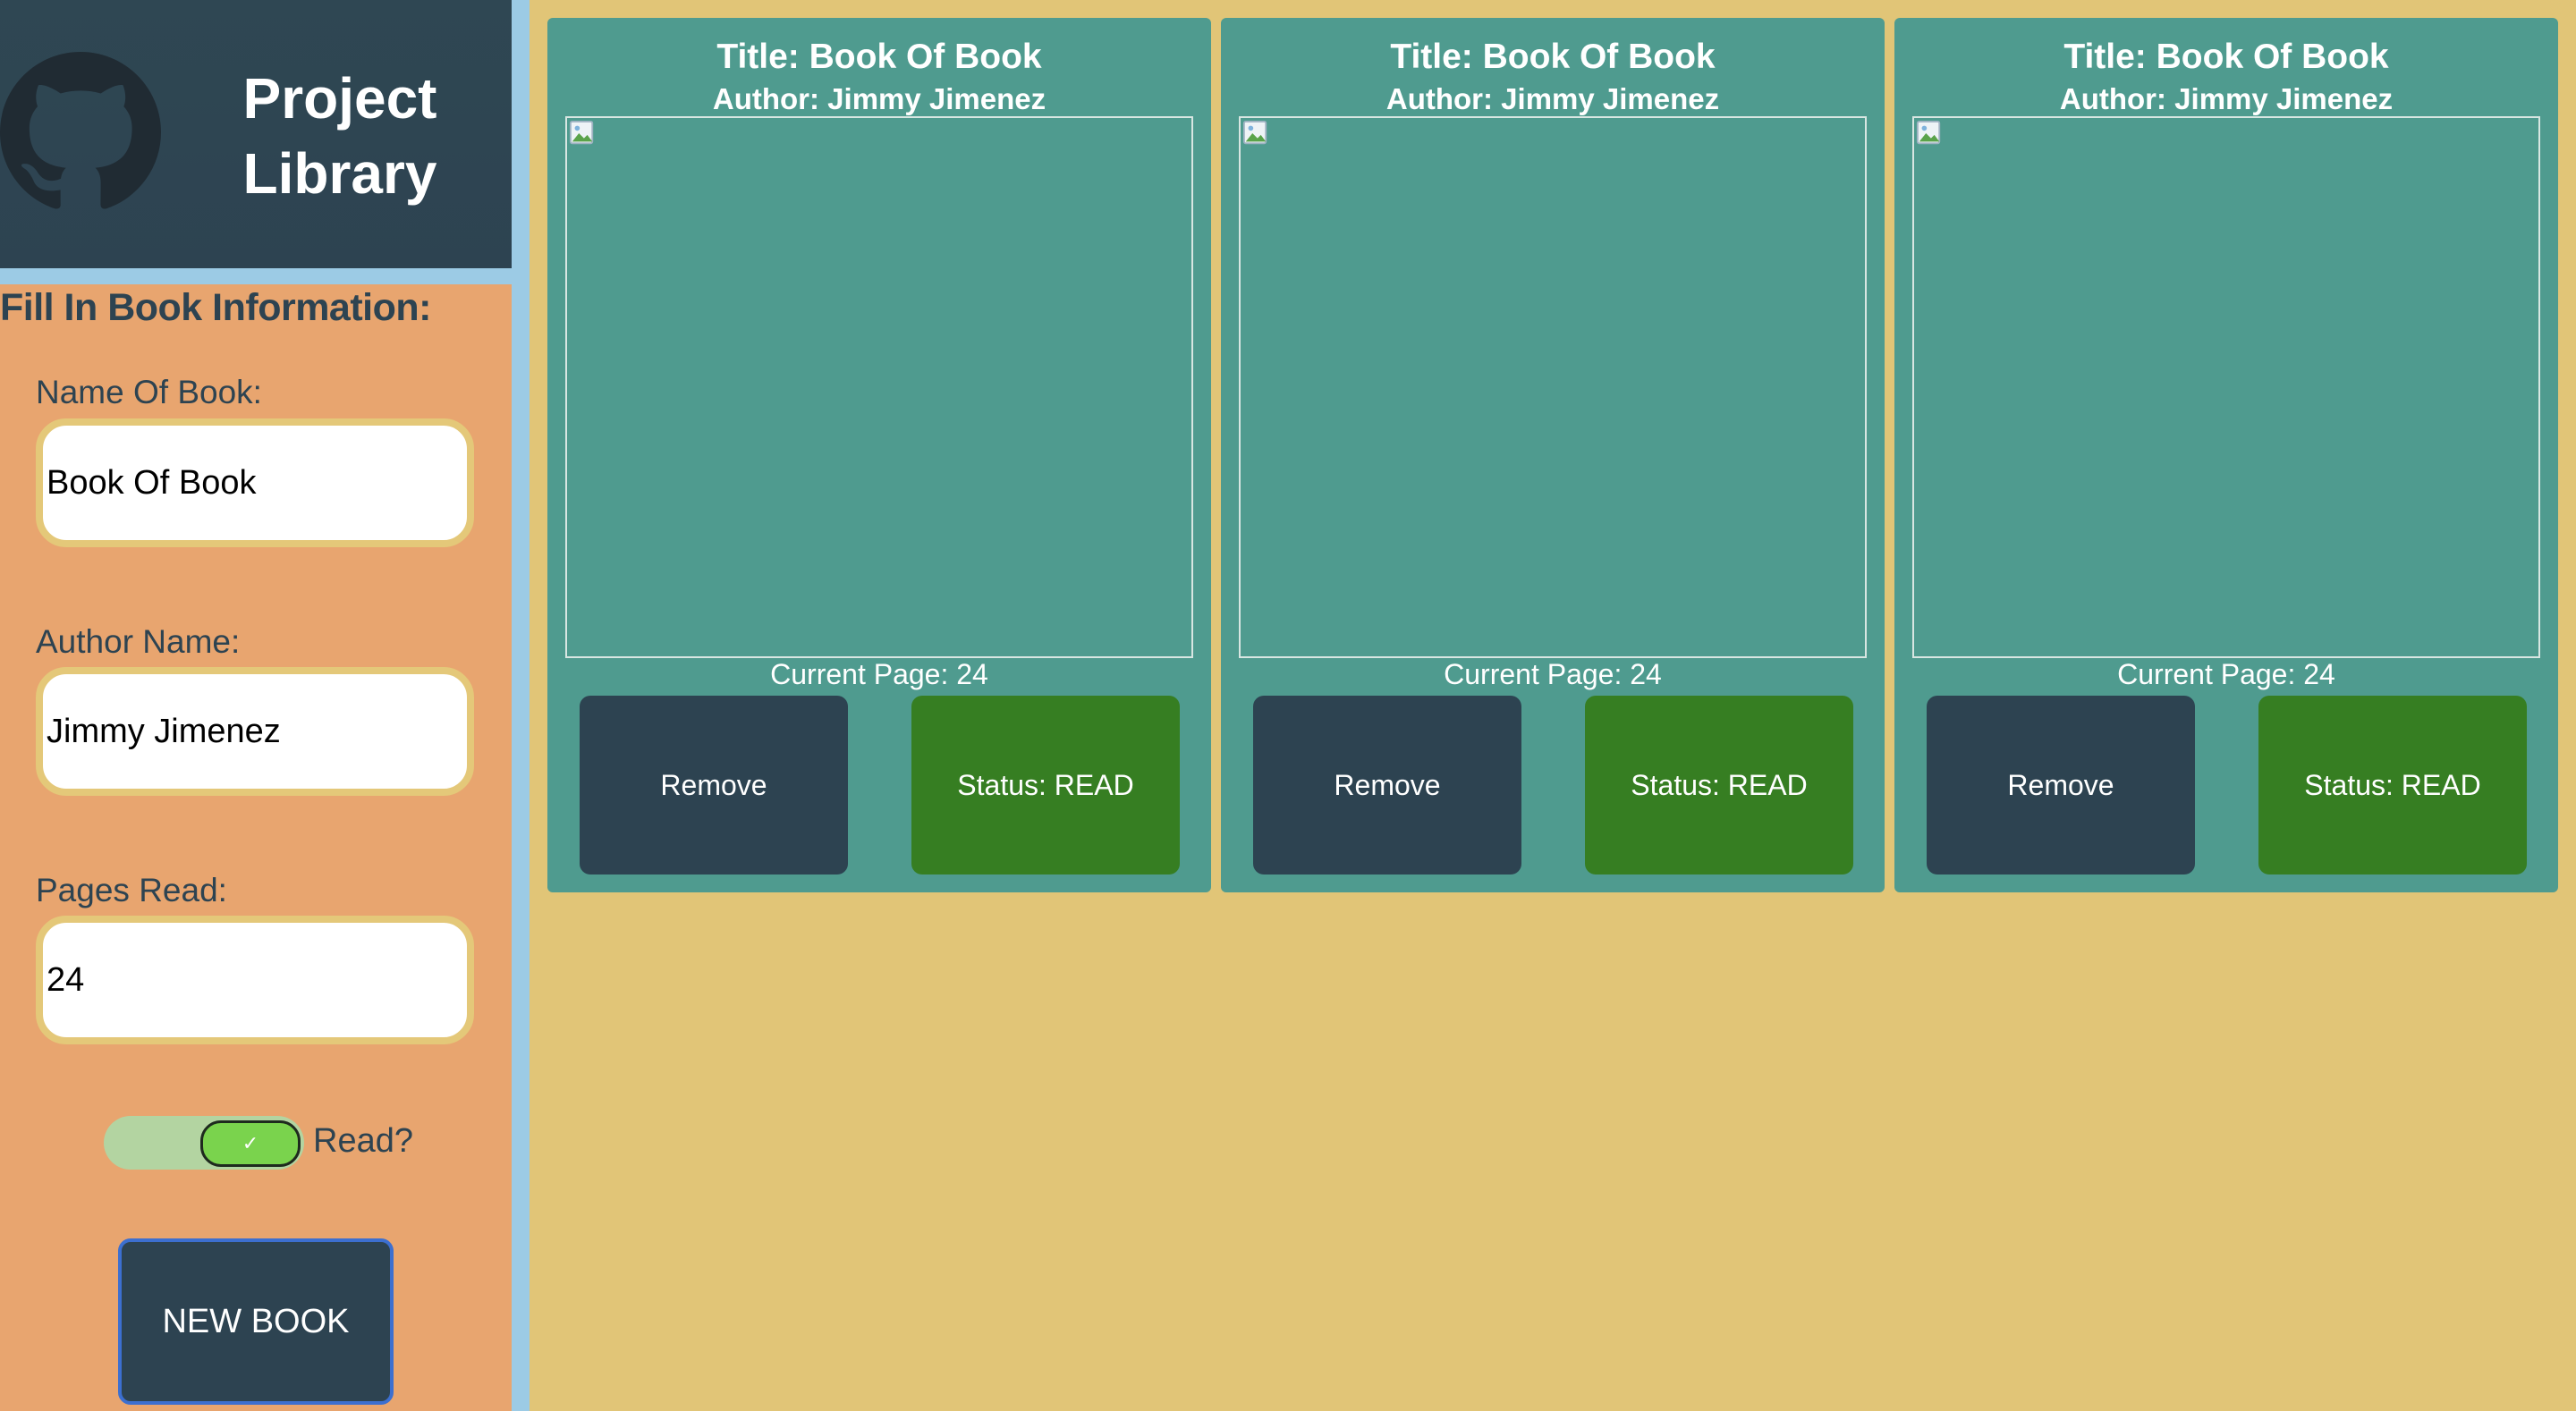 This screenshot has width=2576, height=1411. What do you see at coordinates (363, 1141) in the screenshot?
I see `read-toggle-label: Read?` at bounding box center [363, 1141].